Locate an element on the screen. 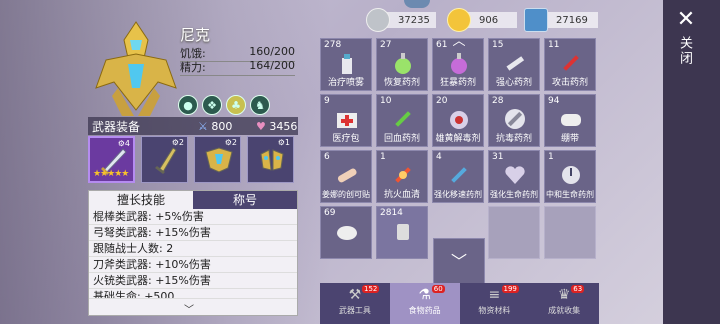 Image resolution: width=720 pixels, height=324 pixels. tab-badge: 63 is located at coordinates (578, 289).